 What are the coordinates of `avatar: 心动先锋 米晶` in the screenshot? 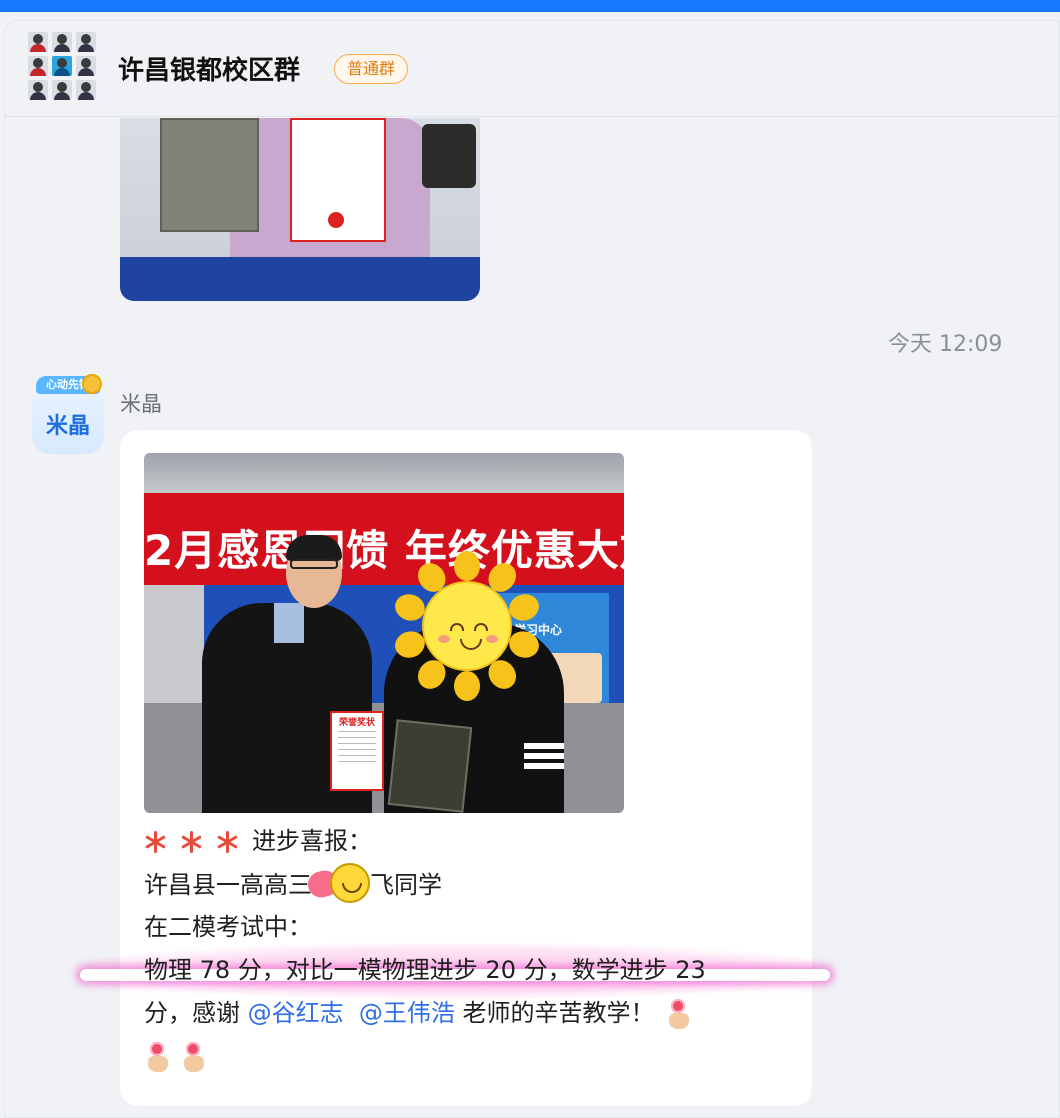 It's located at (68, 414).